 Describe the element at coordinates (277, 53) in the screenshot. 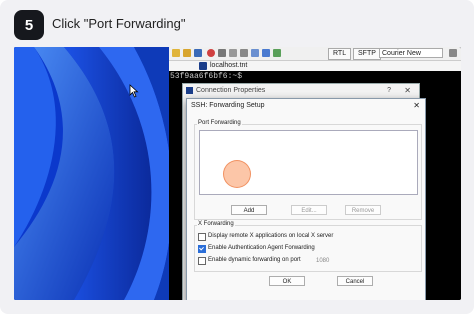

I see `log-icon` at that location.